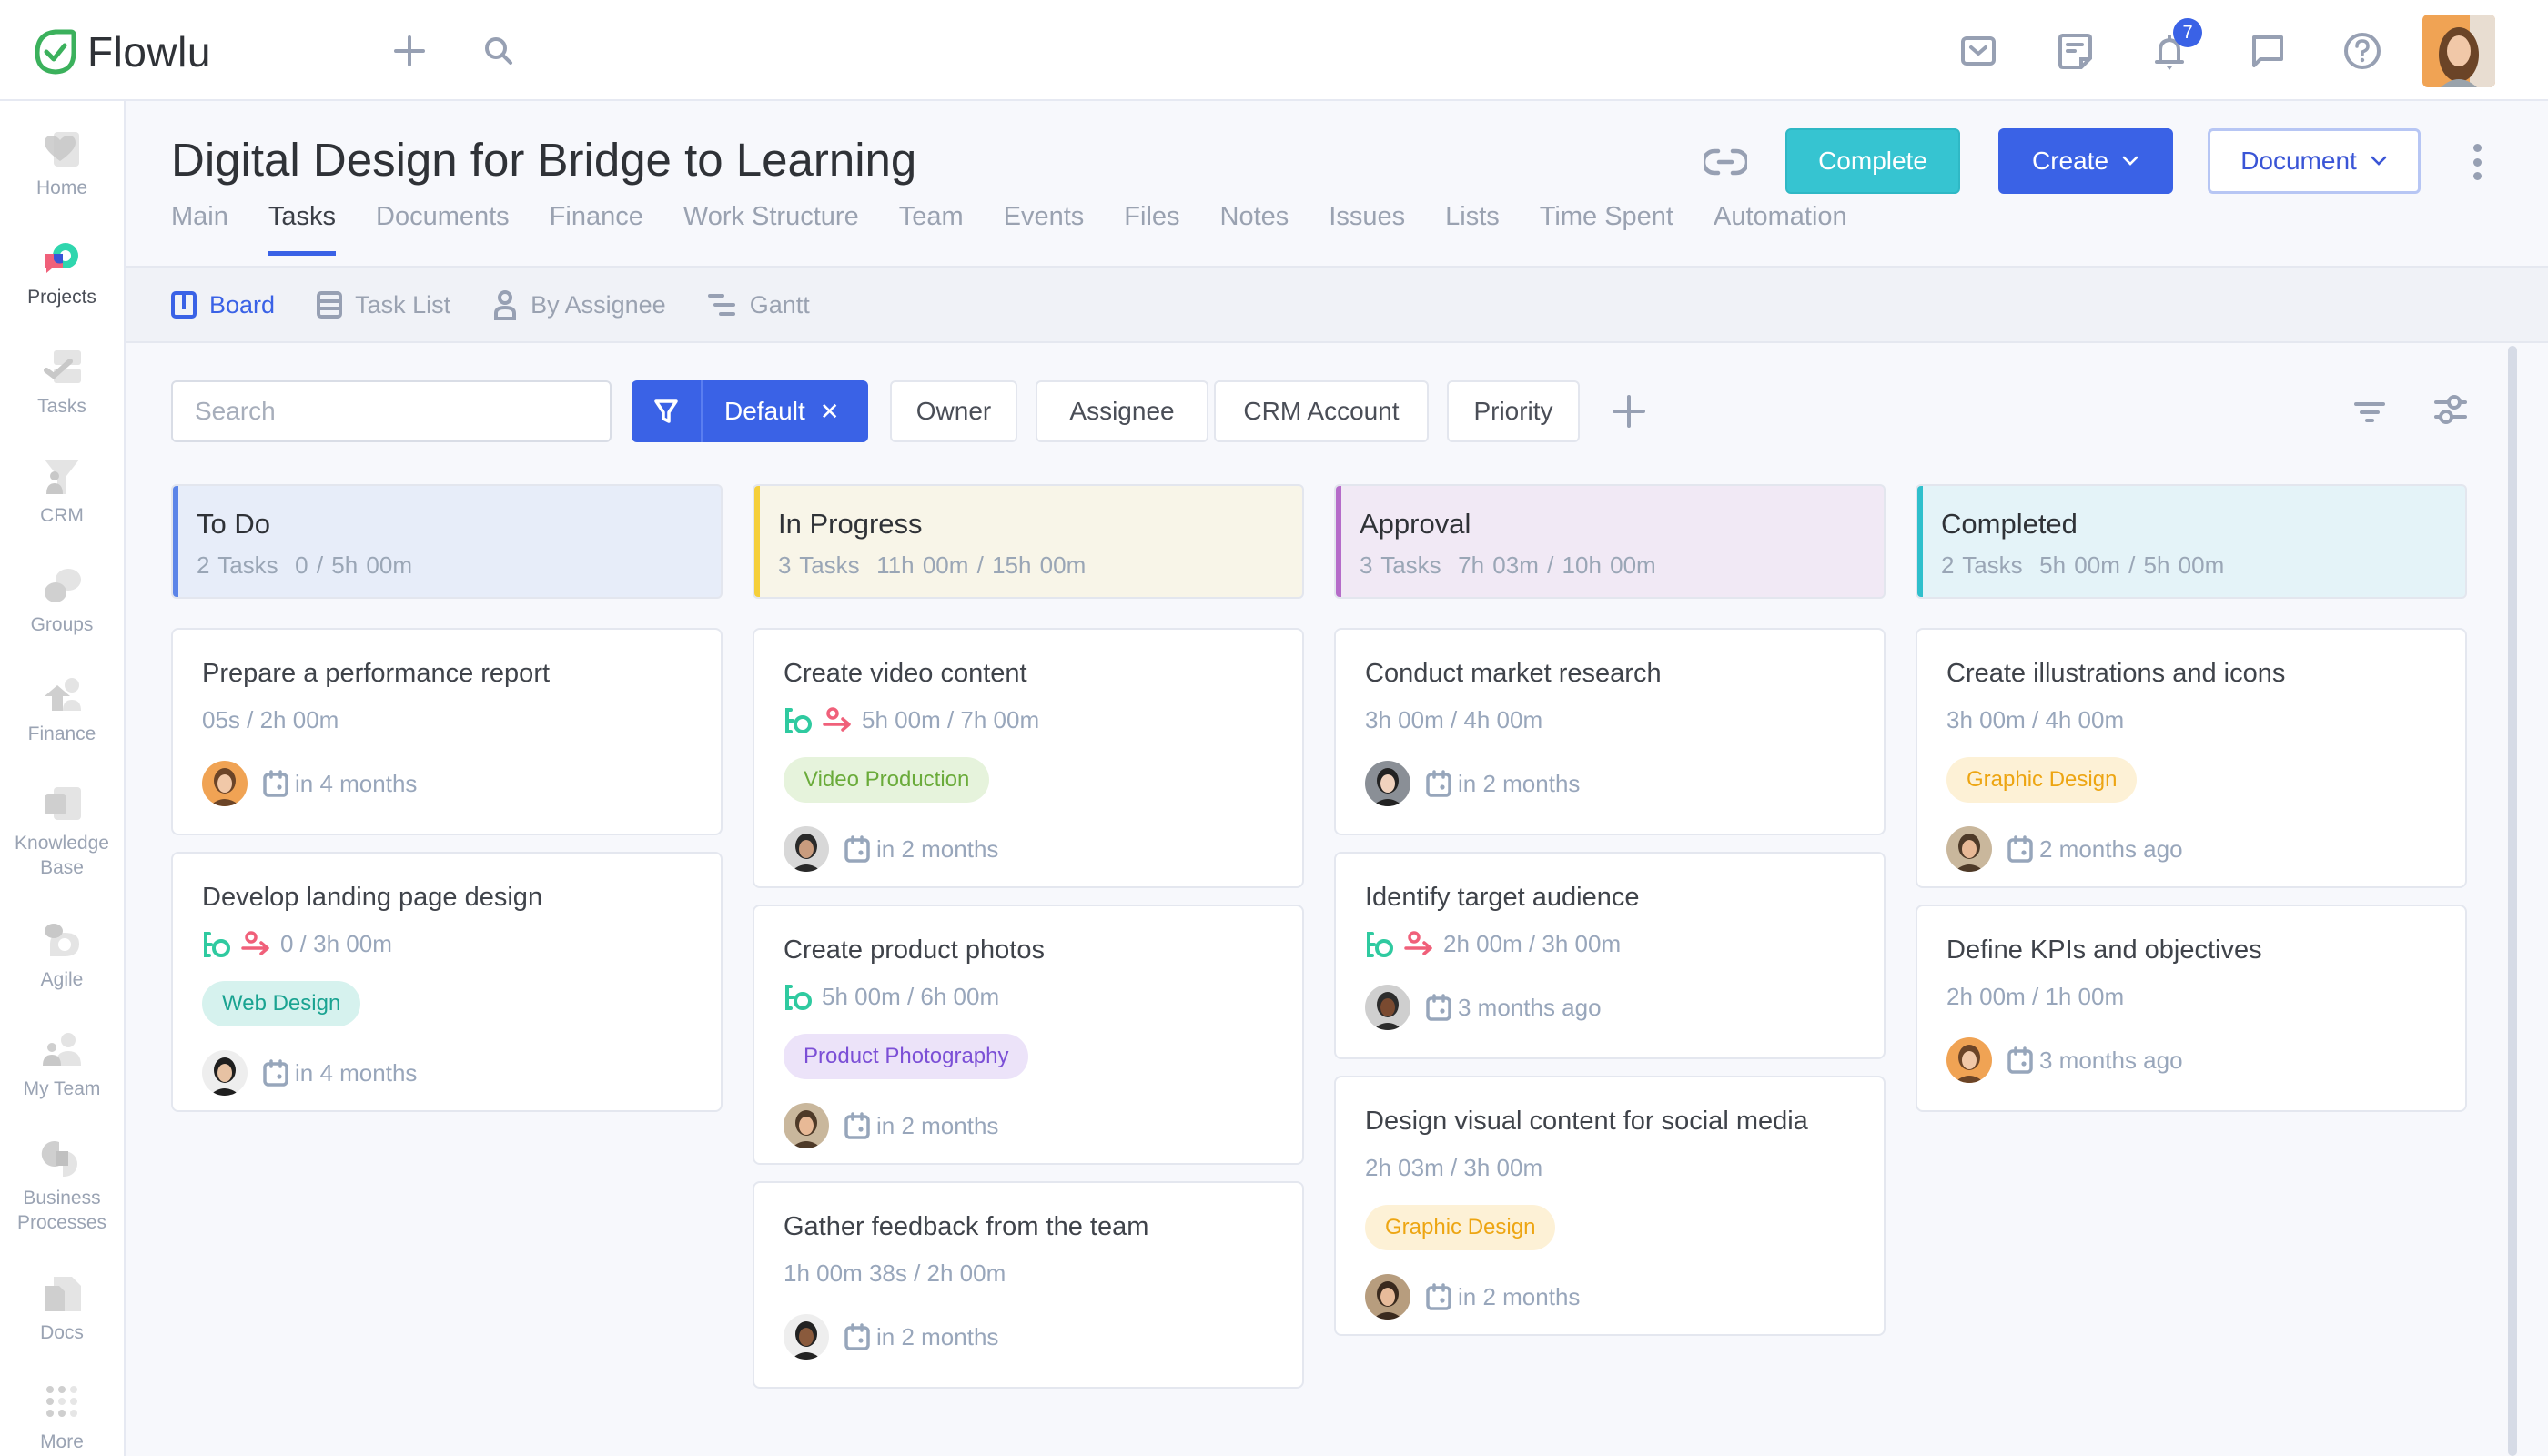 The image size is (2548, 1456). Describe the element at coordinates (830, 412) in the screenshot. I see `clear-filter-icon: ✕` at that location.